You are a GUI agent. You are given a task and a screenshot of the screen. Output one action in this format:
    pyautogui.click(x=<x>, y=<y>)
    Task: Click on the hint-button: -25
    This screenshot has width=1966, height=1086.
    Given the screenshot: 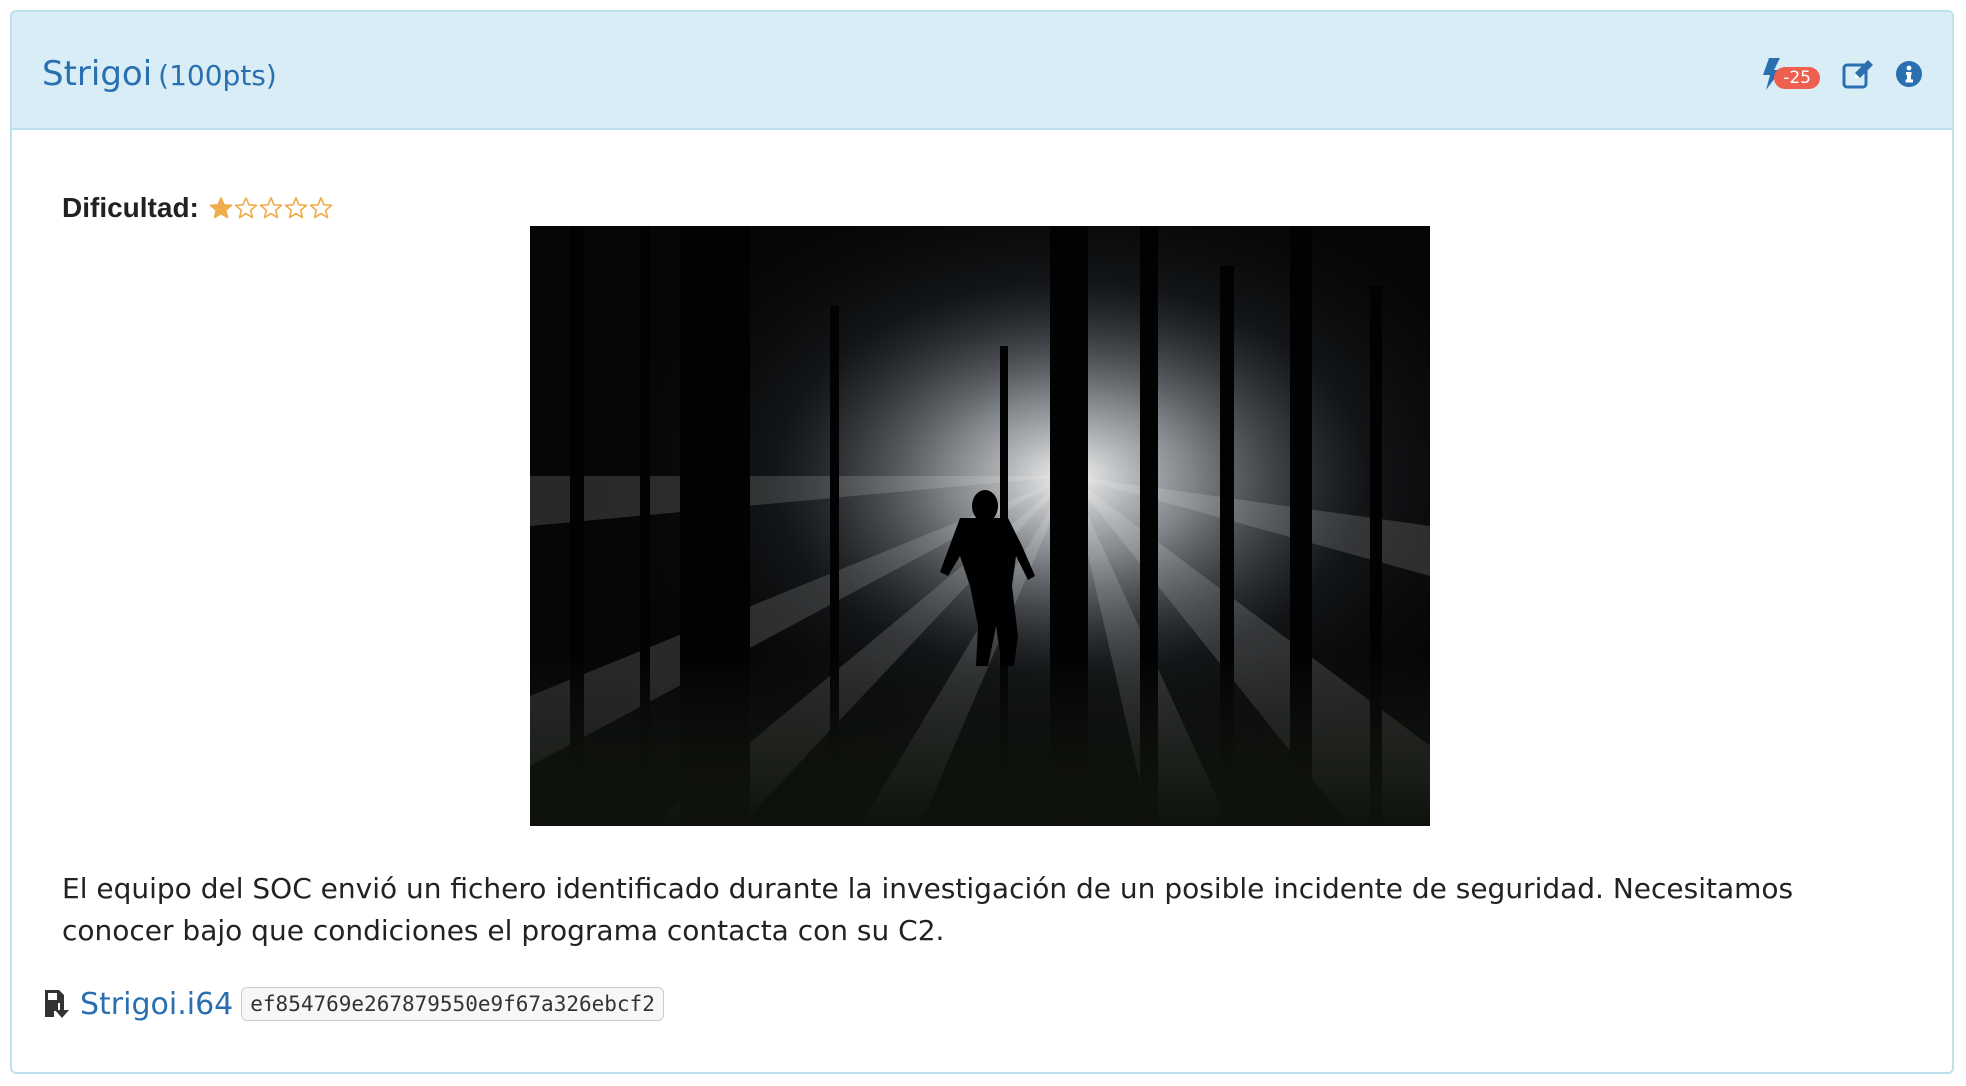 What is the action you would take?
    pyautogui.click(x=1791, y=74)
    